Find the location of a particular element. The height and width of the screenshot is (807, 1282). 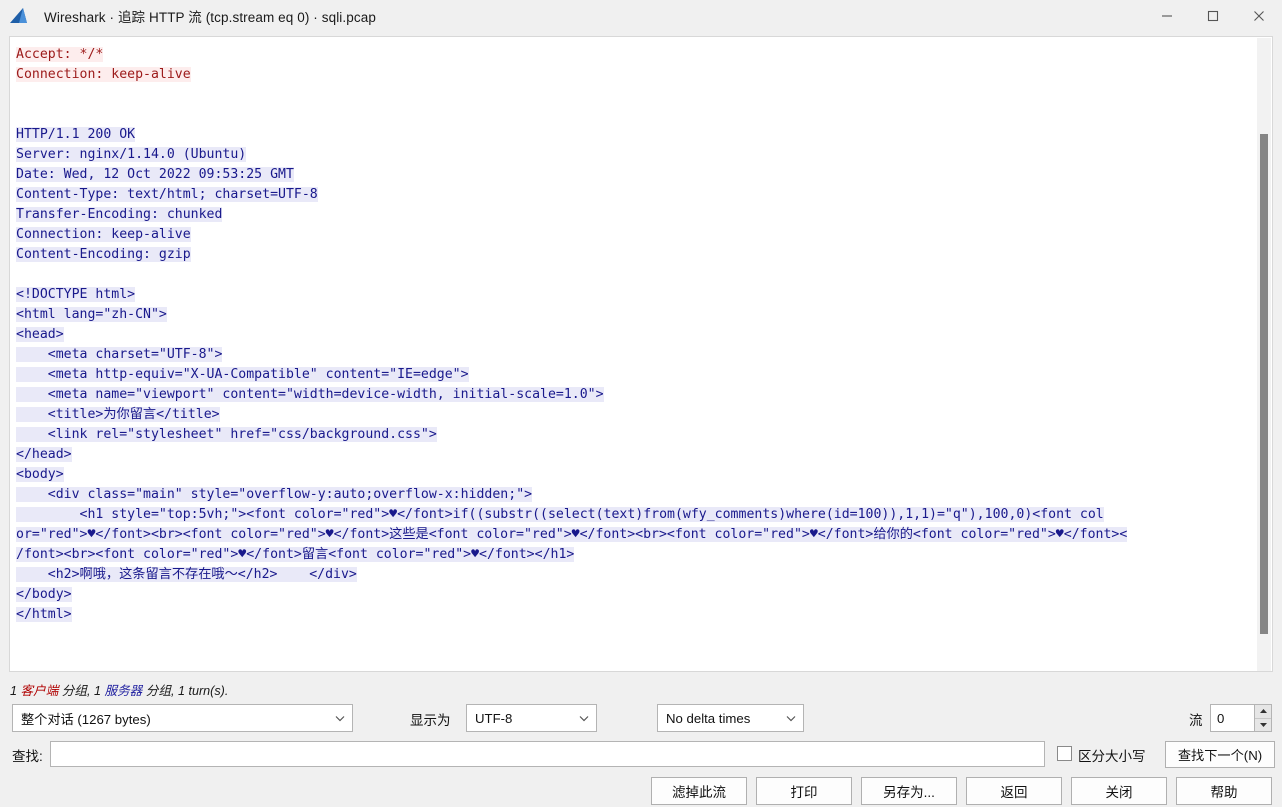

stepper-buttons is located at coordinates (1262, 718).